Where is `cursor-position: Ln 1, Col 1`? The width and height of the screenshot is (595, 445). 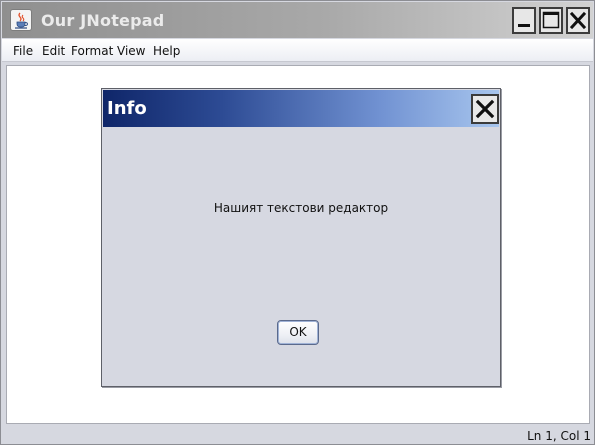 cursor-position: Ln 1, Col 1 is located at coordinates (559, 436).